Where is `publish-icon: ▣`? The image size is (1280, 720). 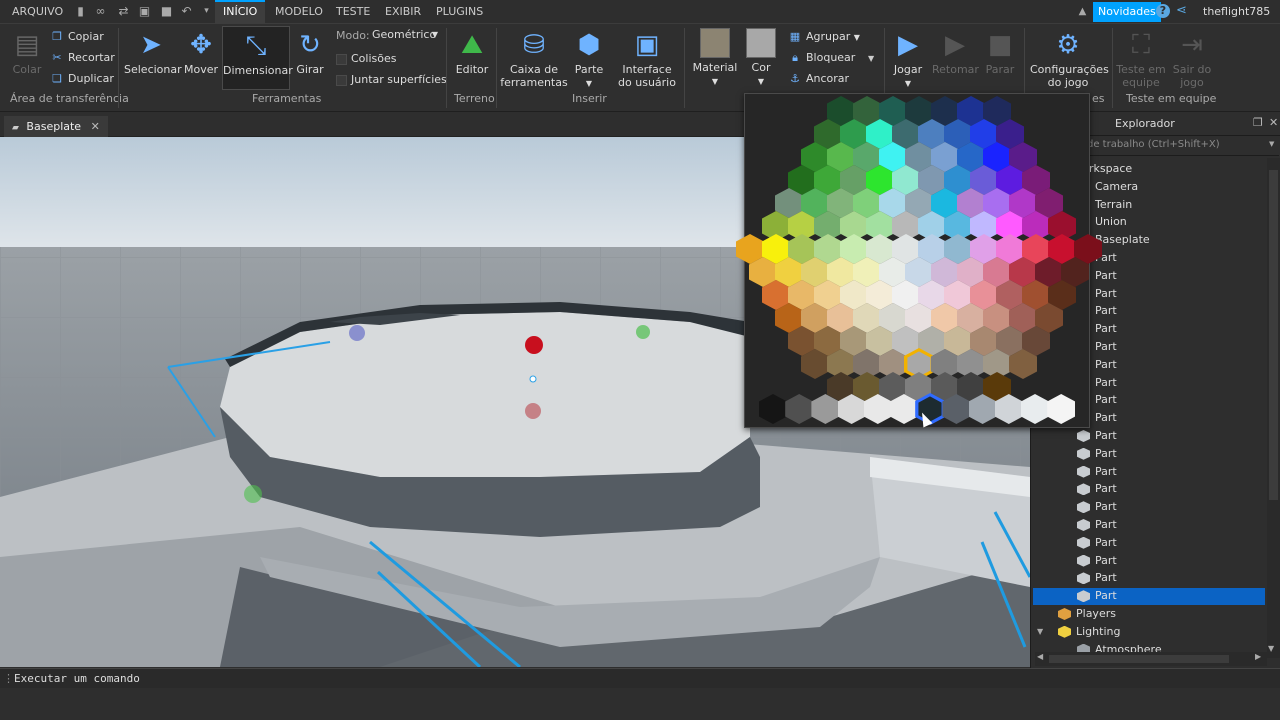 publish-icon: ▣ is located at coordinates (144, 11).